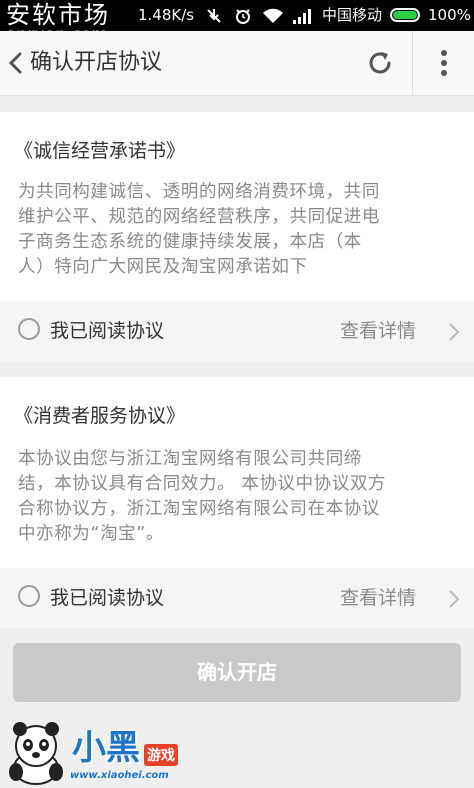 The height and width of the screenshot is (788, 474). Describe the element at coordinates (199, 217) in the screenshot. I see `agreement-summary-line: 维护公平、规范的网络经营秩序，共同促进电` at that location.